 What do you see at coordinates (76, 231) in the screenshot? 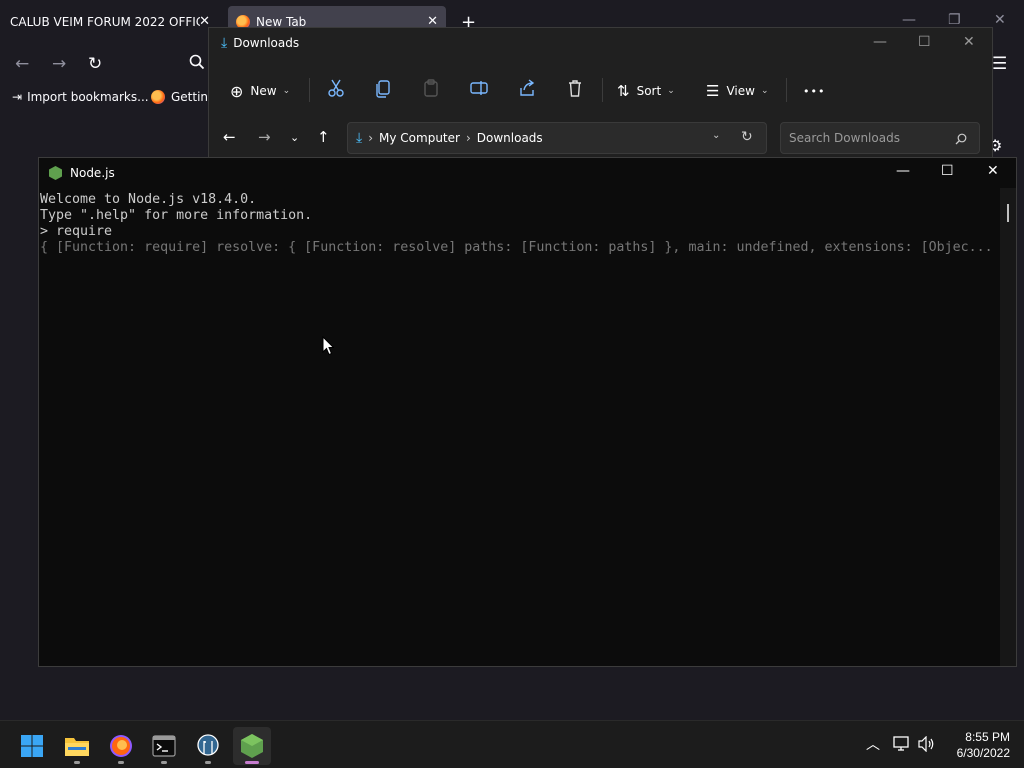
I see `console-input-line: > require` at bounding box center [76, 231].